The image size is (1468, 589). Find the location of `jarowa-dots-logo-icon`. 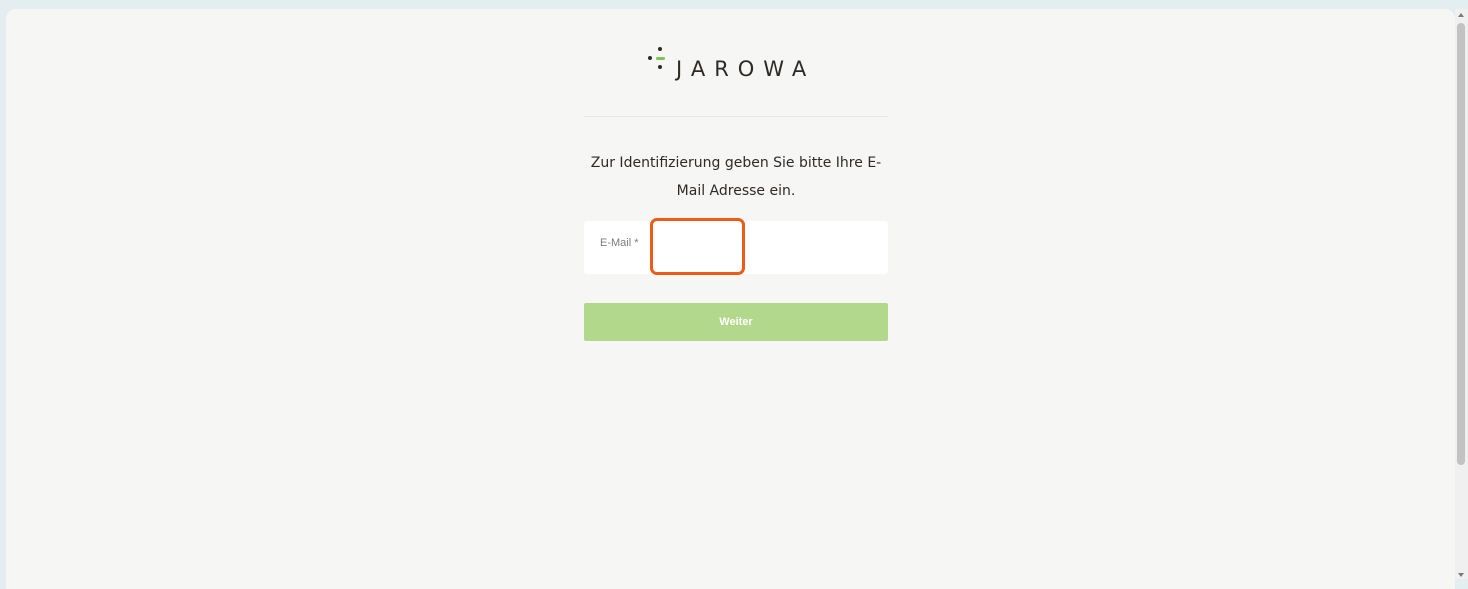

jarowa-dots-logo-icon is located at coordinates (660, 64).